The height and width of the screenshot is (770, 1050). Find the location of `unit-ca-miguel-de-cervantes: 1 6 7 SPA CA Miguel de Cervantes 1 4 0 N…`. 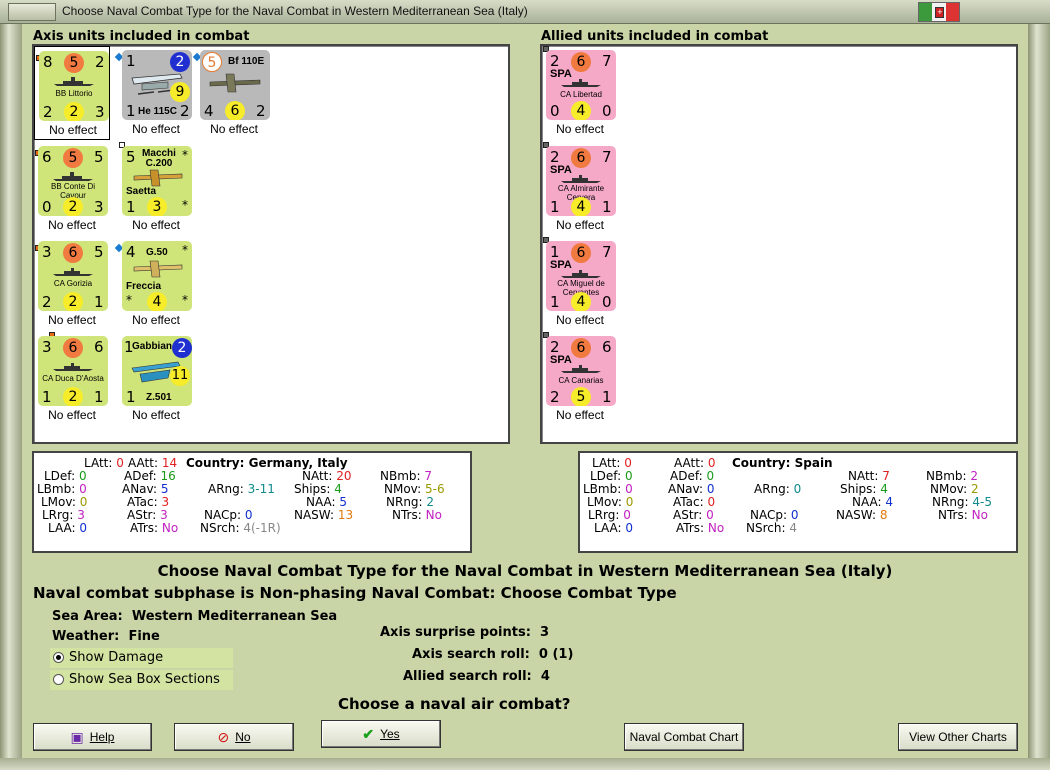

unit-ca-miguel-de-cervantes: 1 6 7 SPA CA Miguel de Cervantes 1 4 0 N… is located at coordinates (580, 284).